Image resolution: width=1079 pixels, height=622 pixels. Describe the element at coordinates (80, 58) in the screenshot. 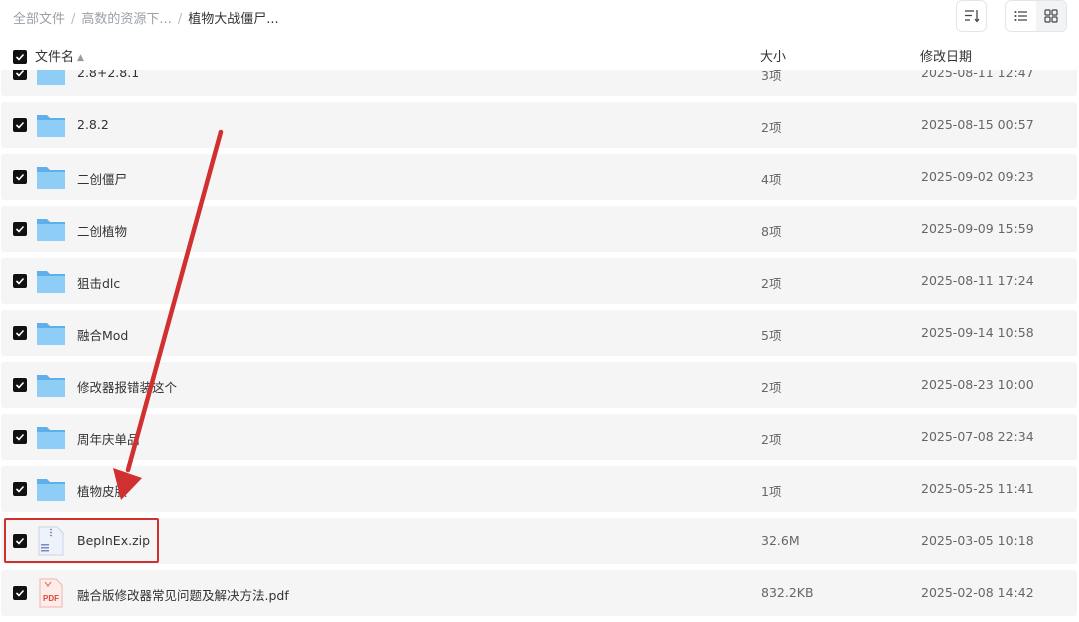

I see `sort-arrows-icon: ▲` at that location.